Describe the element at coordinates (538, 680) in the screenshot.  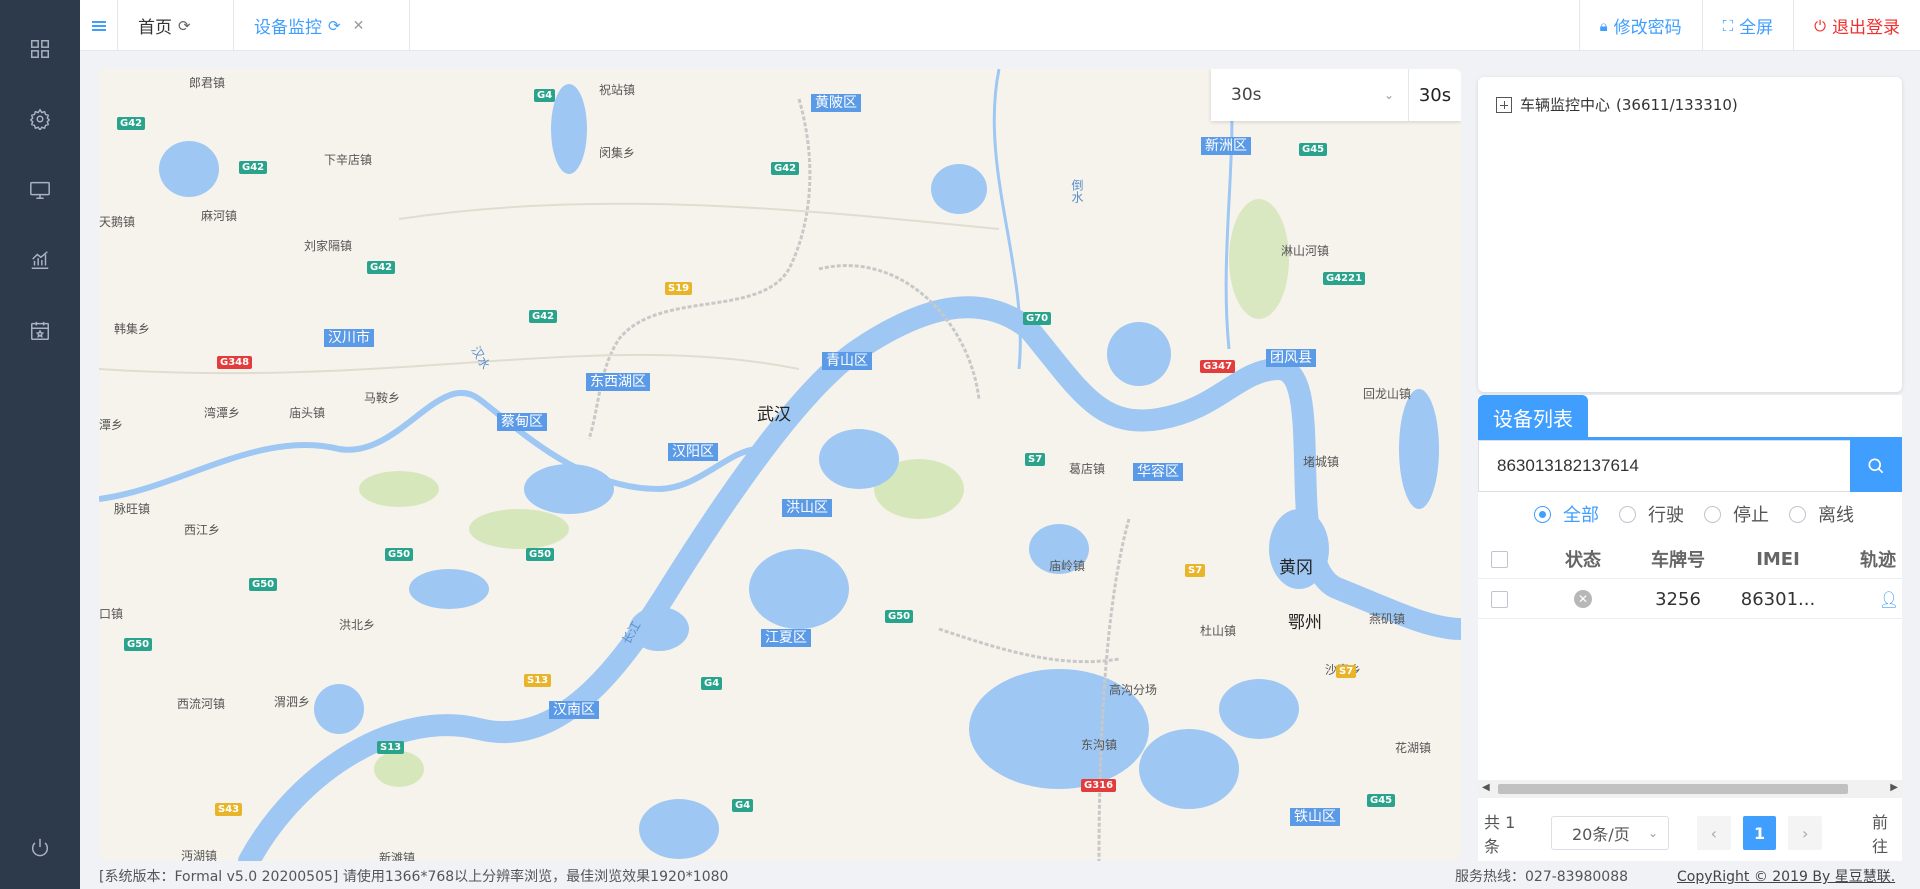
I see `road-shield: S13` at that location.